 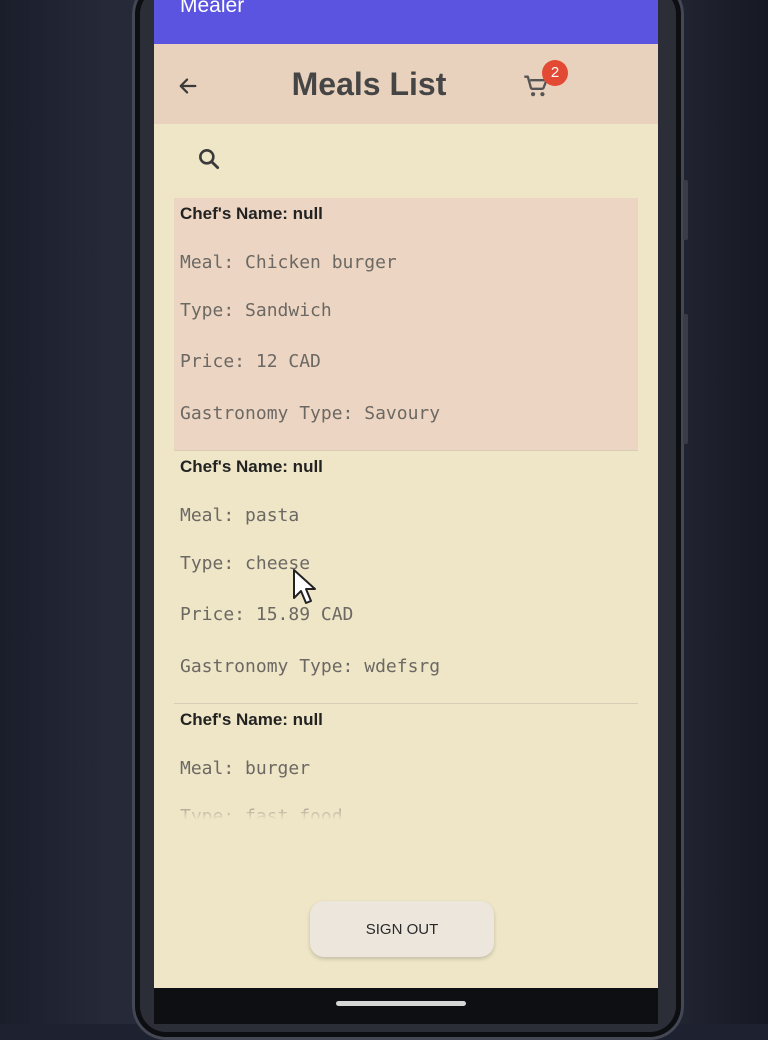 I want to click on meal-type: Type: Sandwich, so click(x=256, y=310).